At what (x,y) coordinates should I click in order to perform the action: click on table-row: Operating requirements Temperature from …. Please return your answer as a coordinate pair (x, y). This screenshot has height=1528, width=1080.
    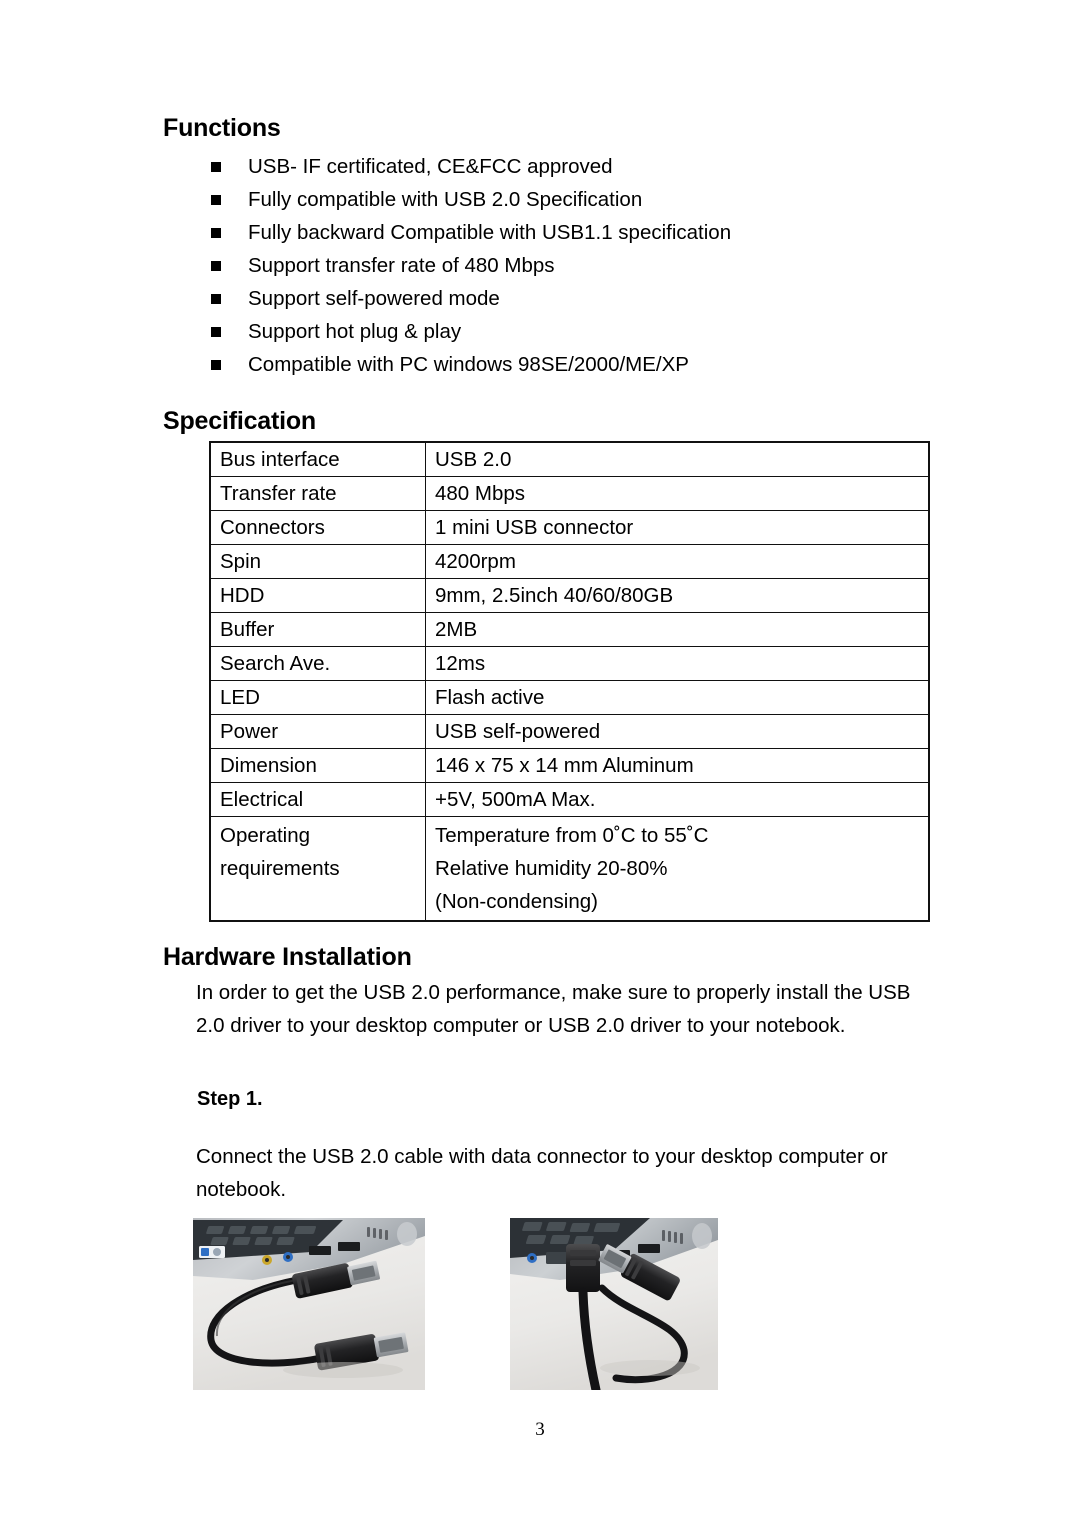
    Looking at the image, I should click on (569, 868).